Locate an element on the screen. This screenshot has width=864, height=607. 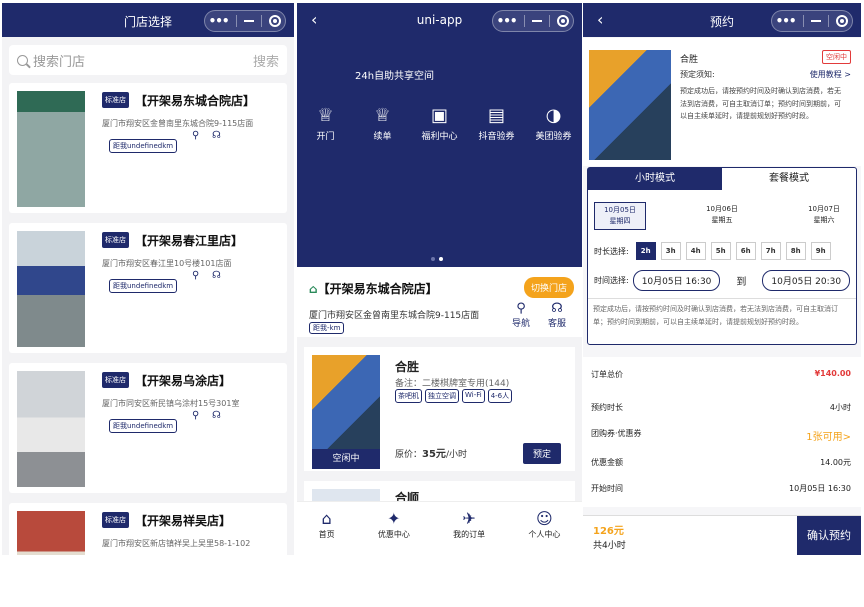
confirm-button: 确认预约 is located at coordinates (829, 535).